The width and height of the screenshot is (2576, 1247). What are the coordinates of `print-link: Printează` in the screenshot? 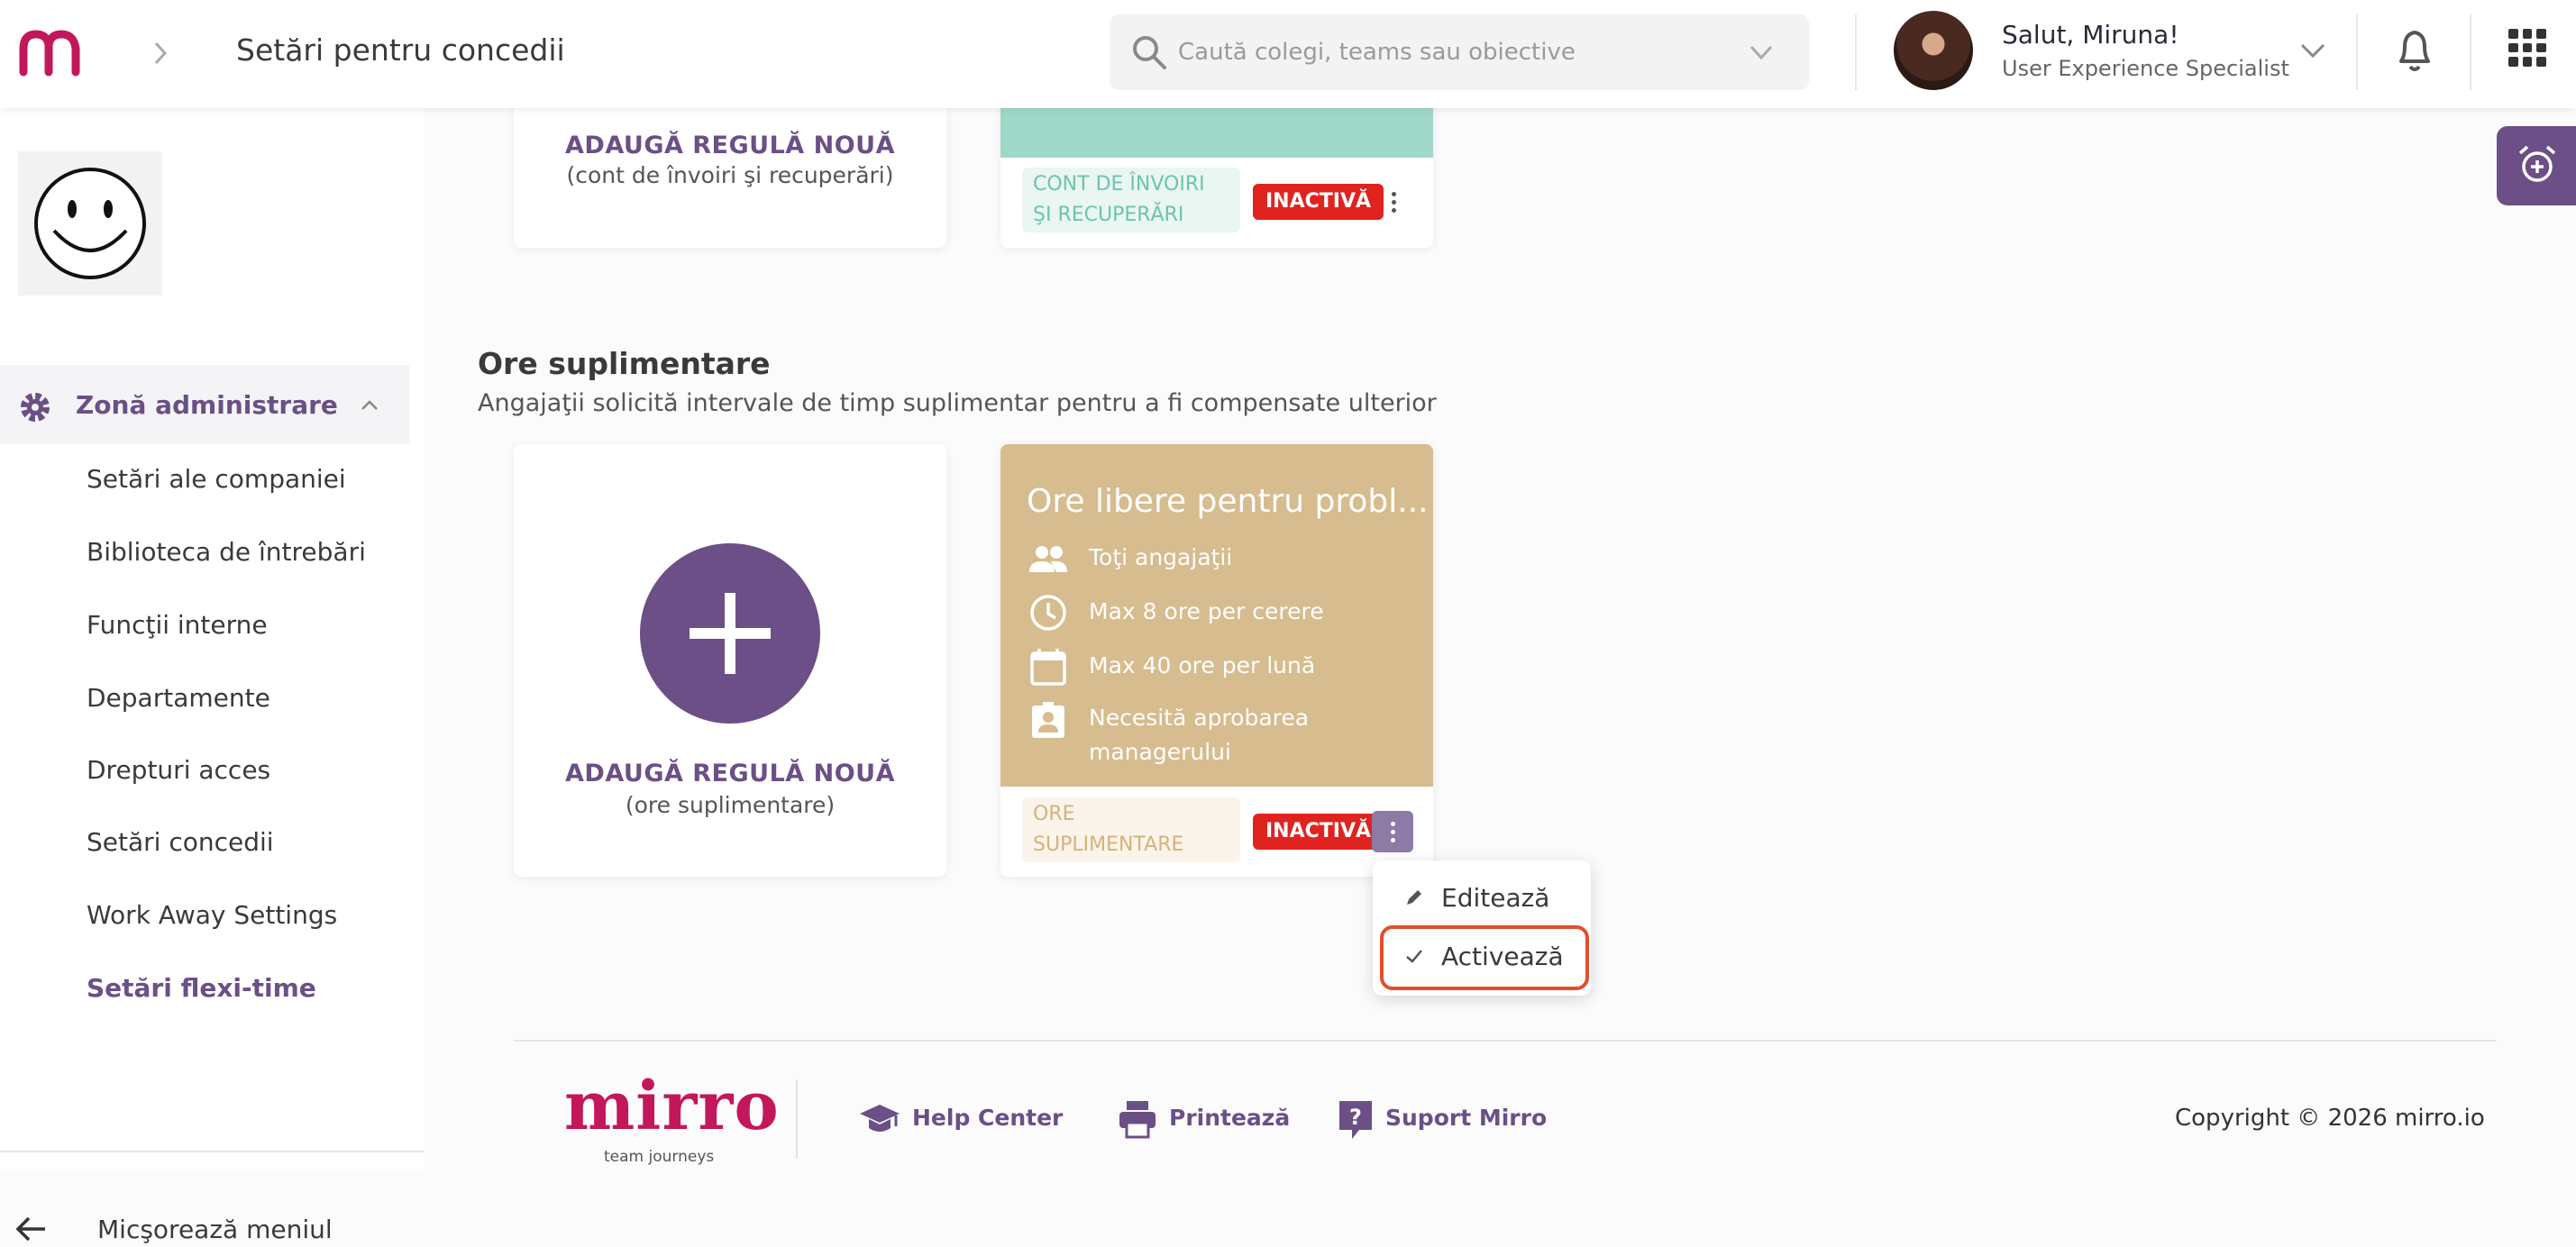 It's located at (1229, 1118).